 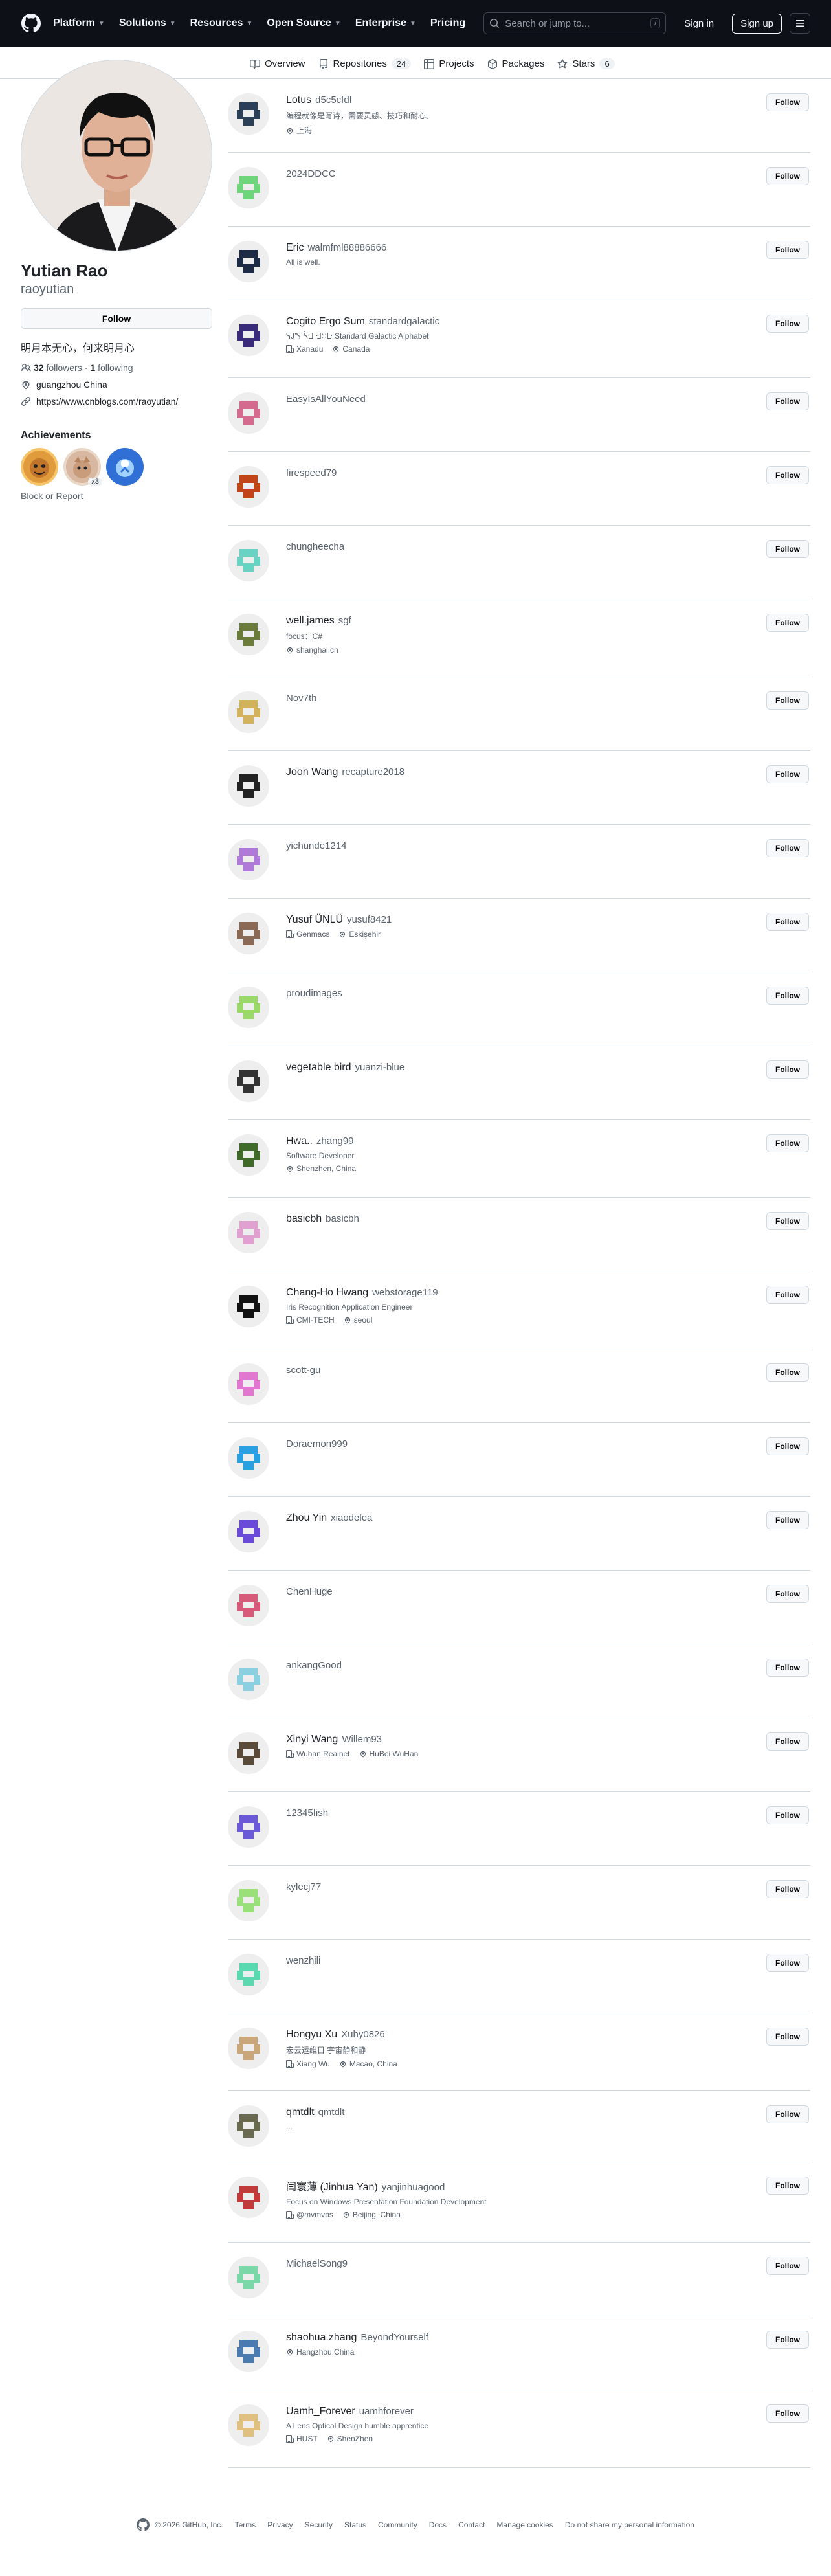 What do you see at coordinates (314, 1666) in the screenshot?
I see `follower-login: ankangGood` at bounding box center [314, 1666].